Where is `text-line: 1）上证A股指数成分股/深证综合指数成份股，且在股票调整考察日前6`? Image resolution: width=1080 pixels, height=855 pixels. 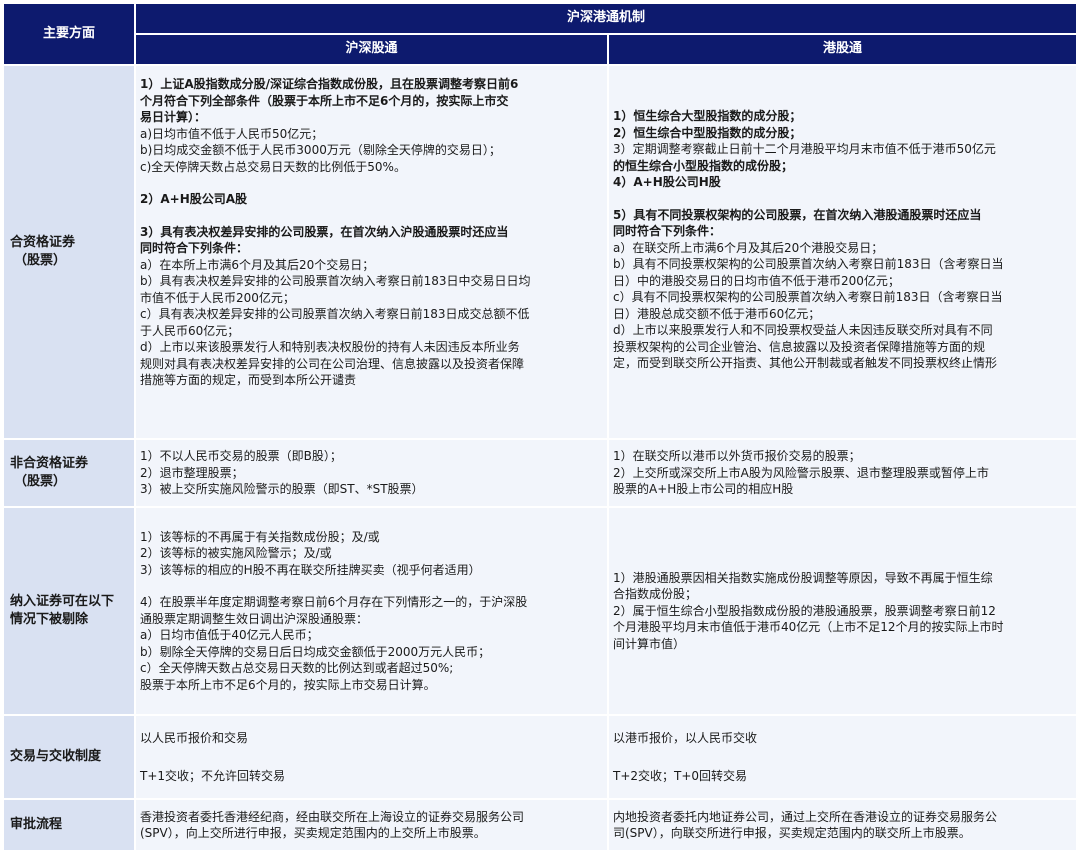 text-line: 1）上证A股指数成分股/深证综合指数成份股，且在股票调整考察日前6 is located at coordinates (329, 84).